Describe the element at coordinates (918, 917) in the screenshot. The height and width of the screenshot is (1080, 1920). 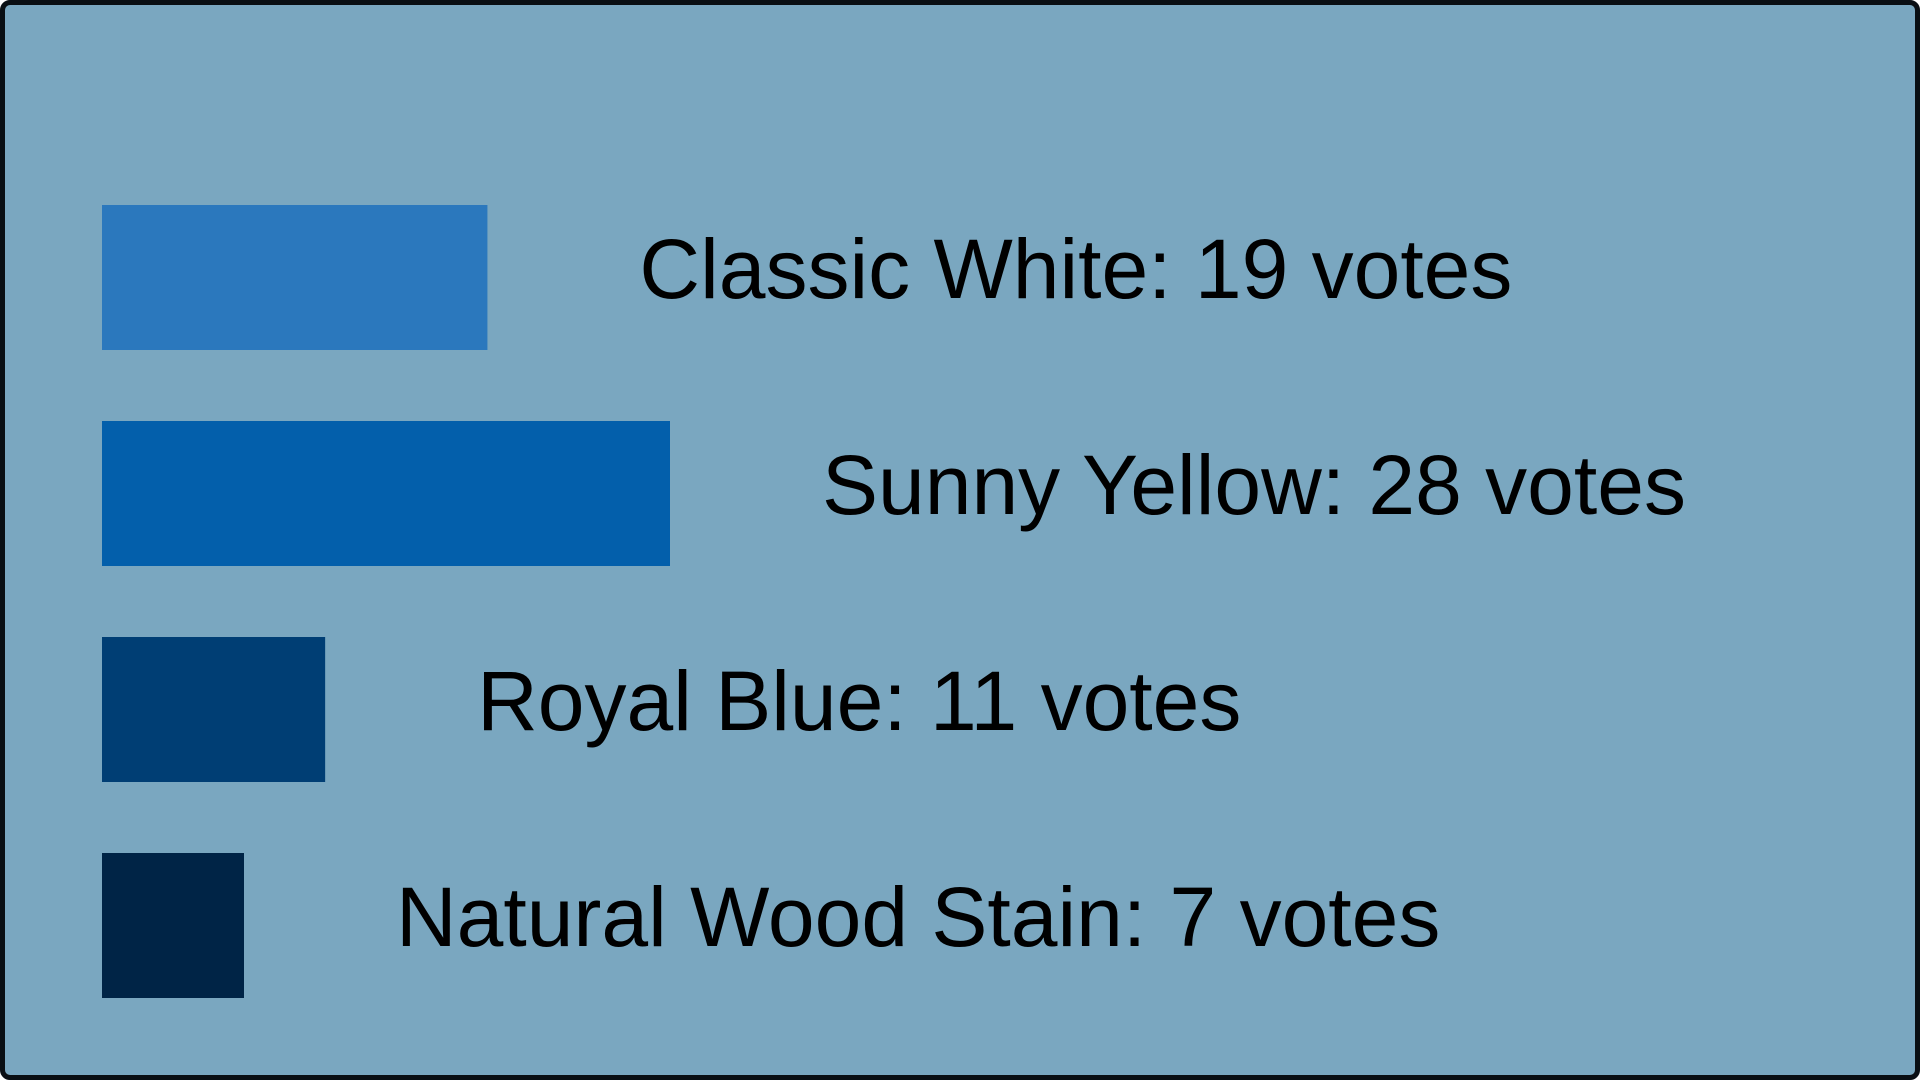
I see `bar-label-natural-wood-stain: Natural Wood Stain: 7 votes` at that location.